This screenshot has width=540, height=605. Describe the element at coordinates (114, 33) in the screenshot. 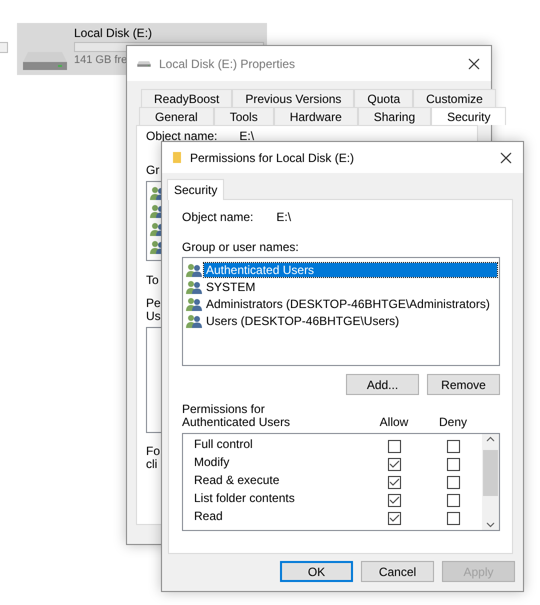

I see `drive-label: Local Disk (E:)` at that location.